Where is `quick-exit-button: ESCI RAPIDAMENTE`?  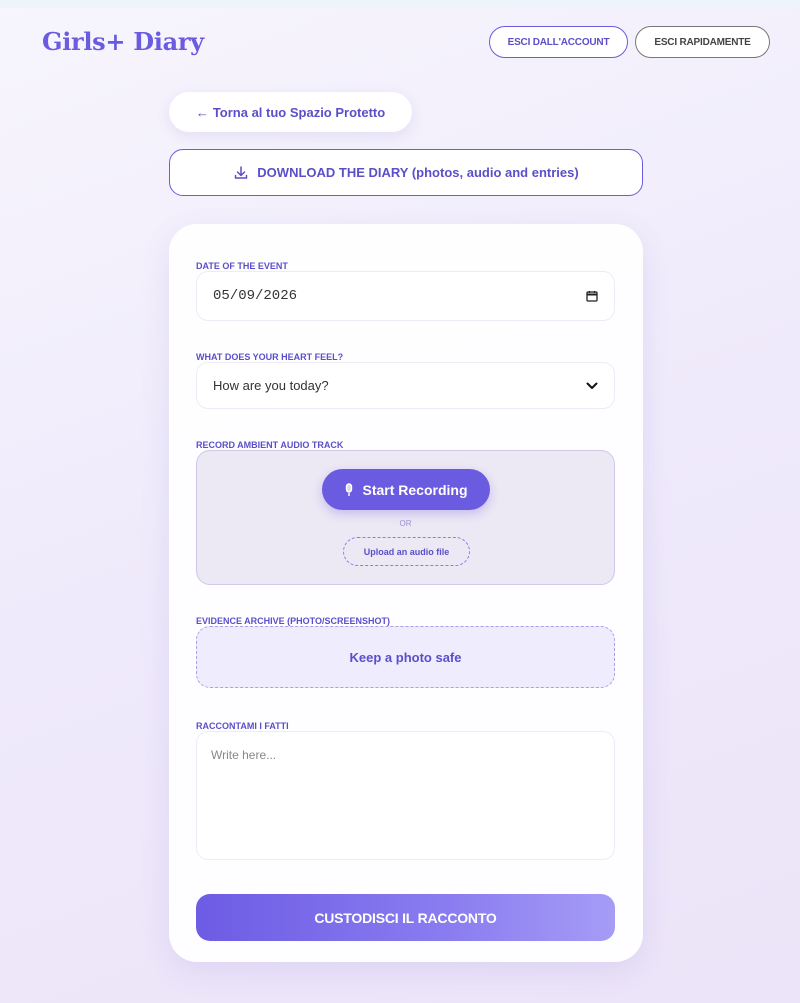
quick-exit-button: ESCI RAPIDAMENTE is located at coordinates (702, 42).